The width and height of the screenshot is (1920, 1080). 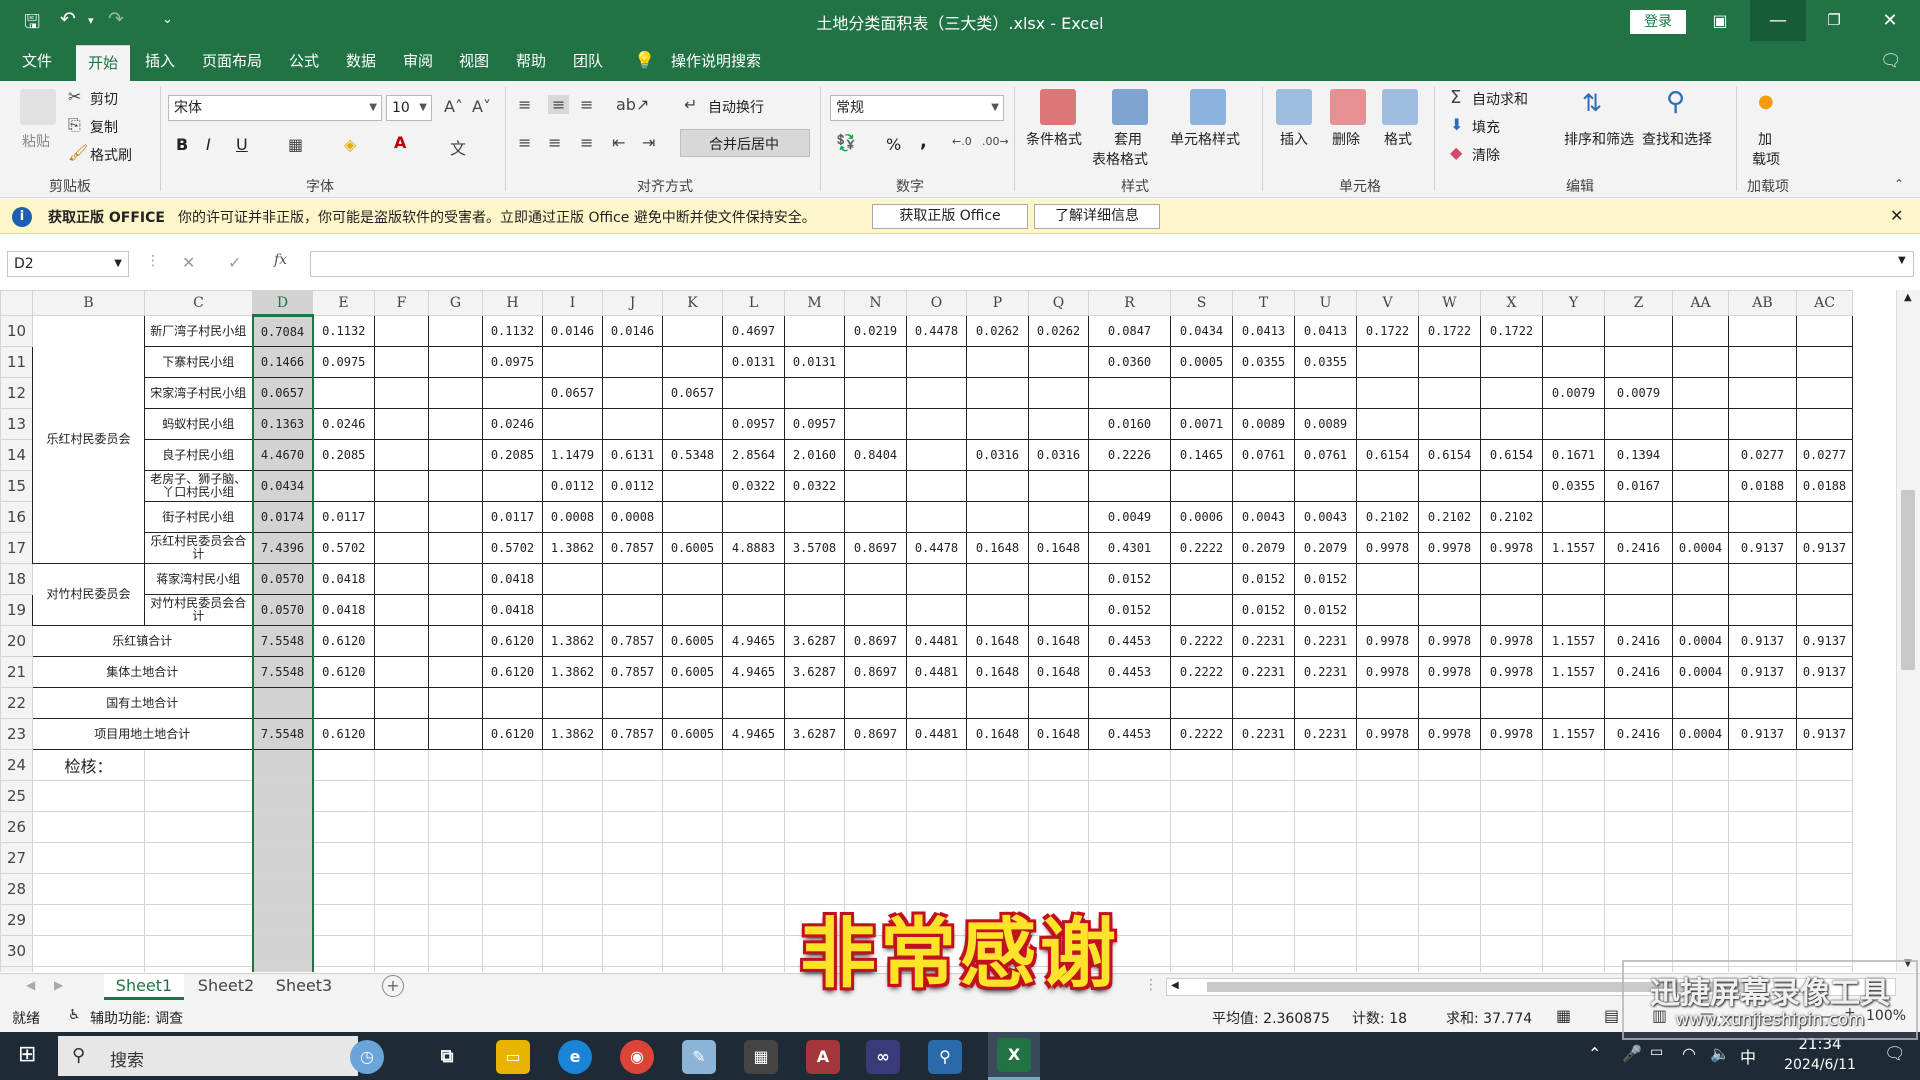 I want to click on task-view-icon: ⧉, so click(x=447, y=1057).